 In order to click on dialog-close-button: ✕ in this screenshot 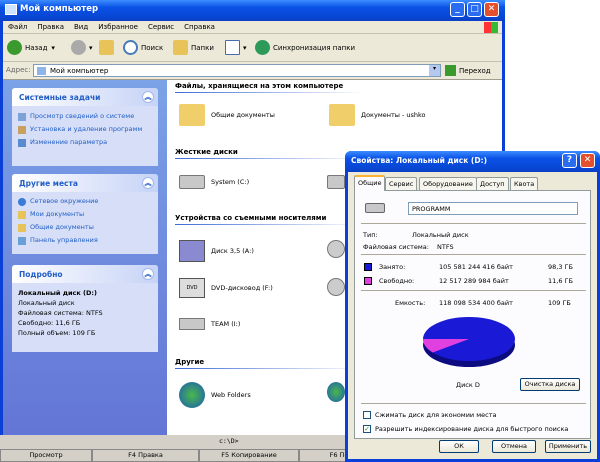, I will do `click(587, 160)`.